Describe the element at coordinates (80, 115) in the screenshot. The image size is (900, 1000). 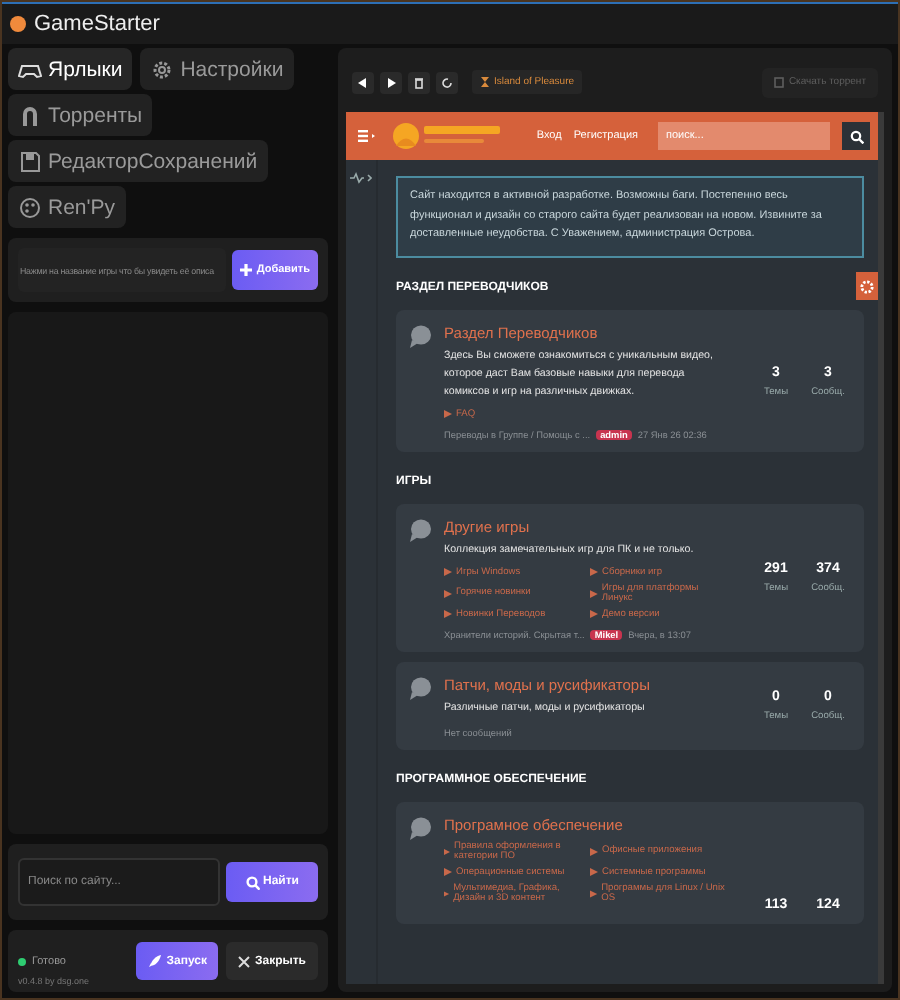
I see `sidebar-tab: Торренты` at that location.